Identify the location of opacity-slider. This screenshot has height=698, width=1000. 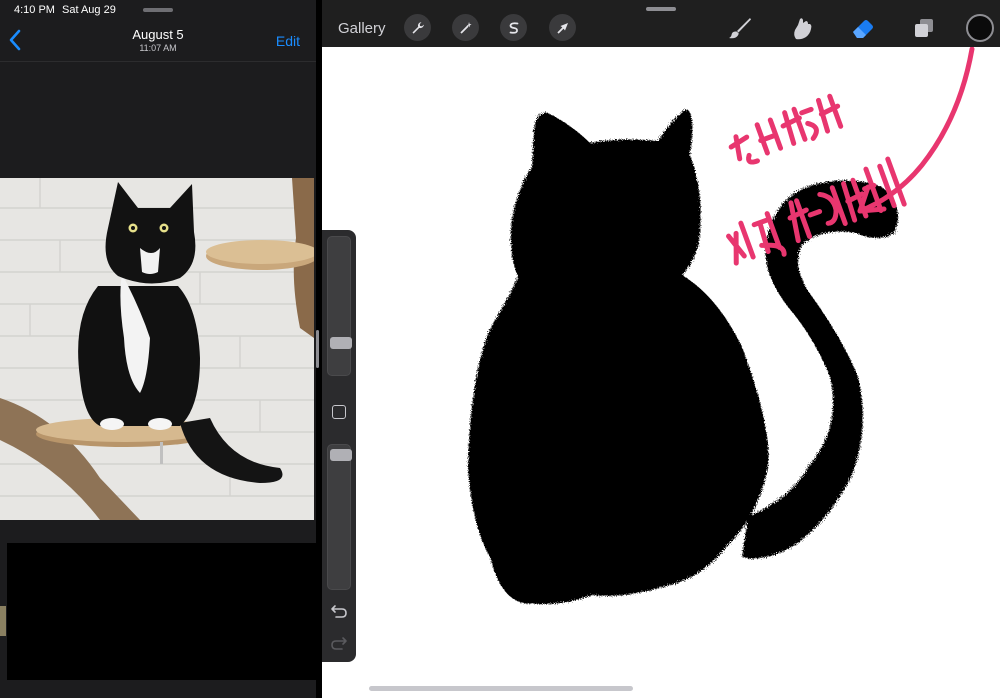
(339, 517).